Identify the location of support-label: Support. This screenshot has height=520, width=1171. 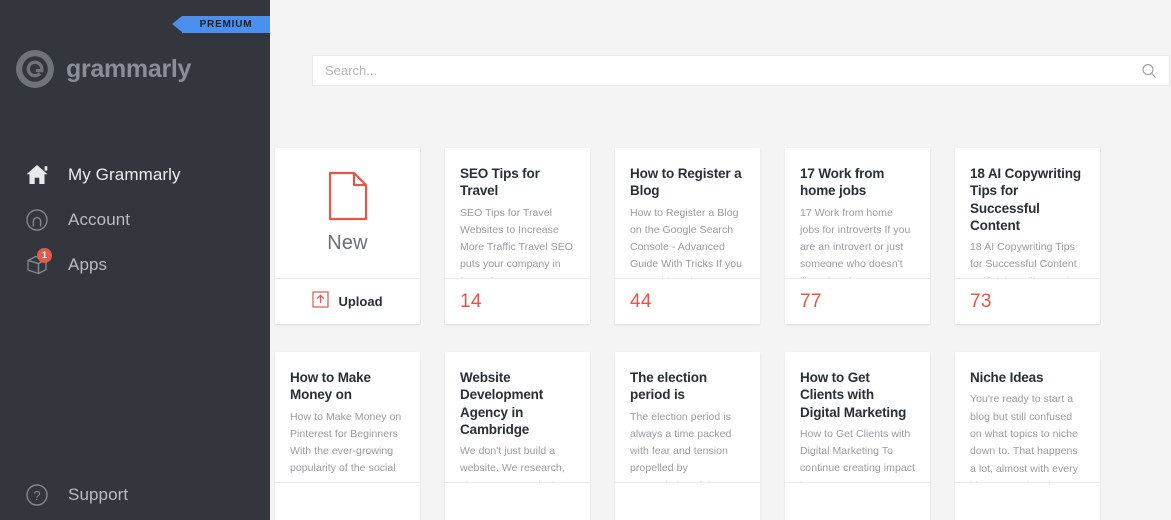
(98, 494).